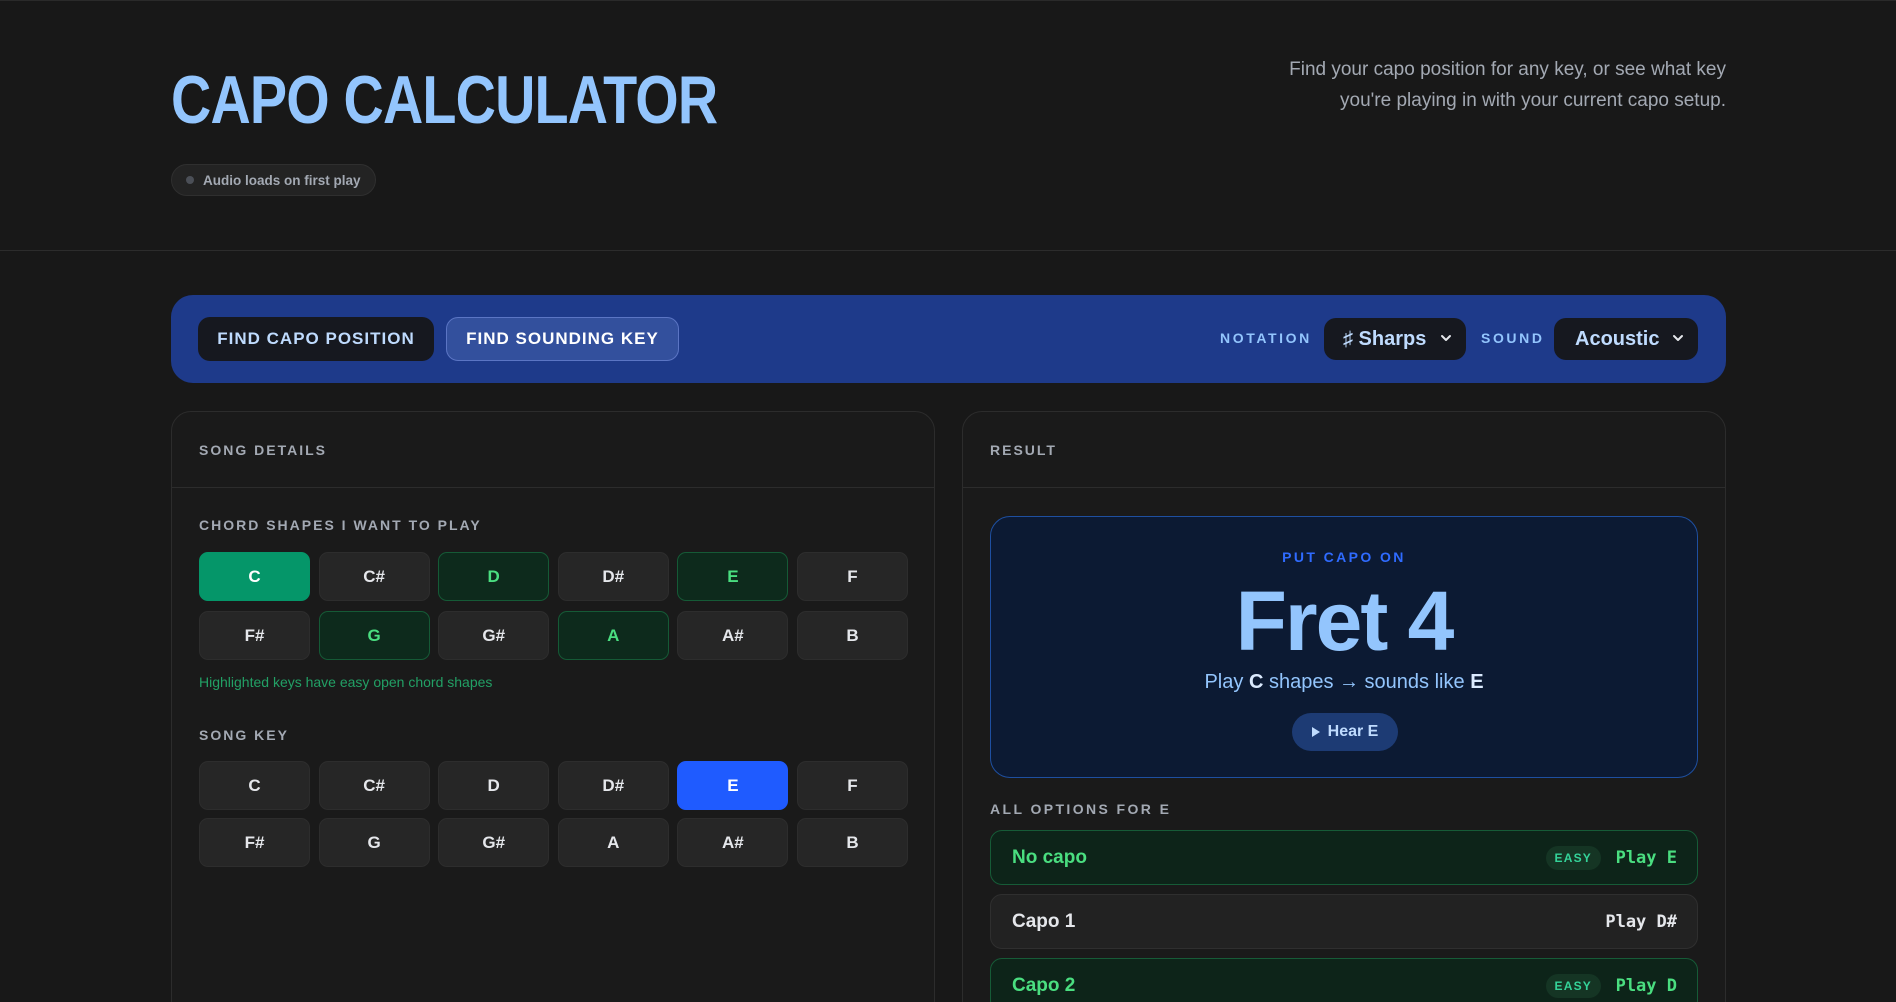 The image size is (1896, 1002). What do you see at coordinates (1044, 985) in the screenshot?
I see `option-name: Capo 2` at bounding box center [1044, 985].